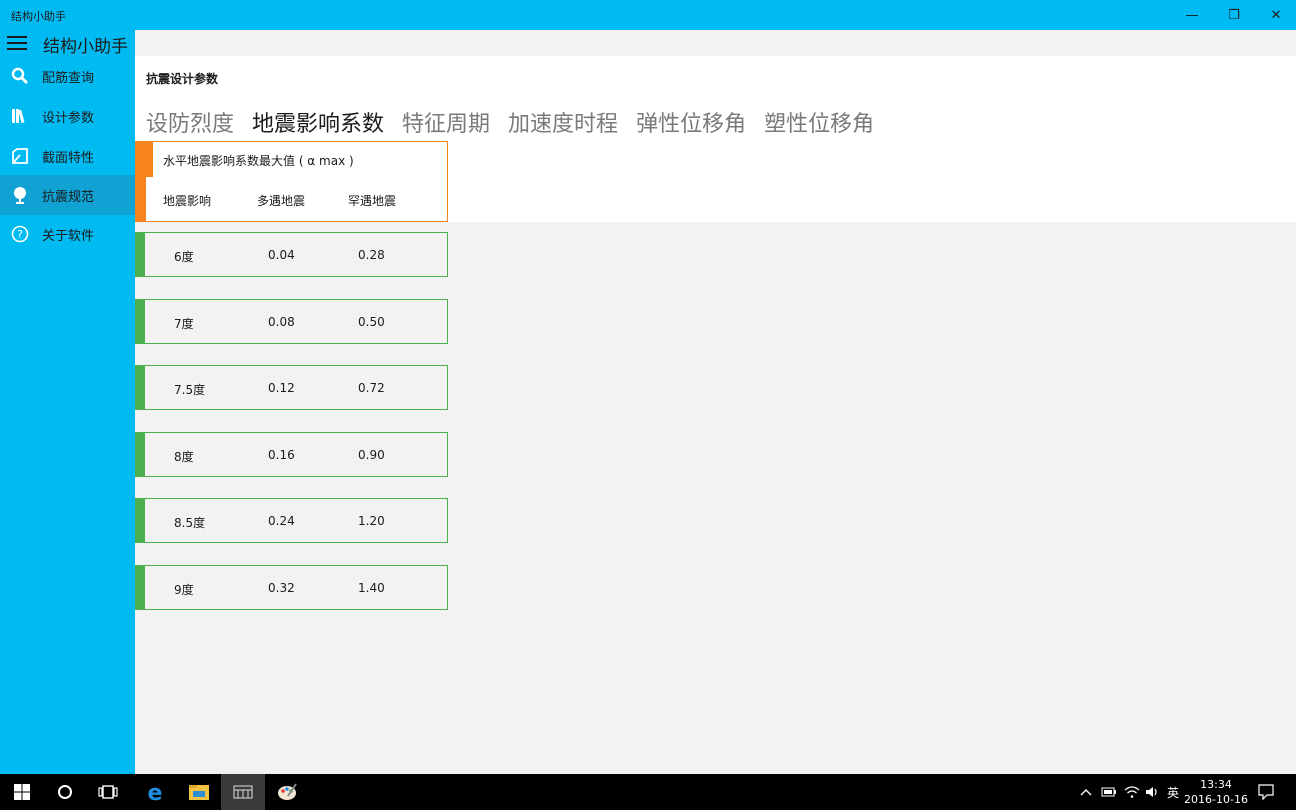 The width and height of the screenshot is (1296, 810). Describe the element at coordinates (190, 122) in the screenshot. I see `tab-fortification-intensity: 设防烈度` at that location.